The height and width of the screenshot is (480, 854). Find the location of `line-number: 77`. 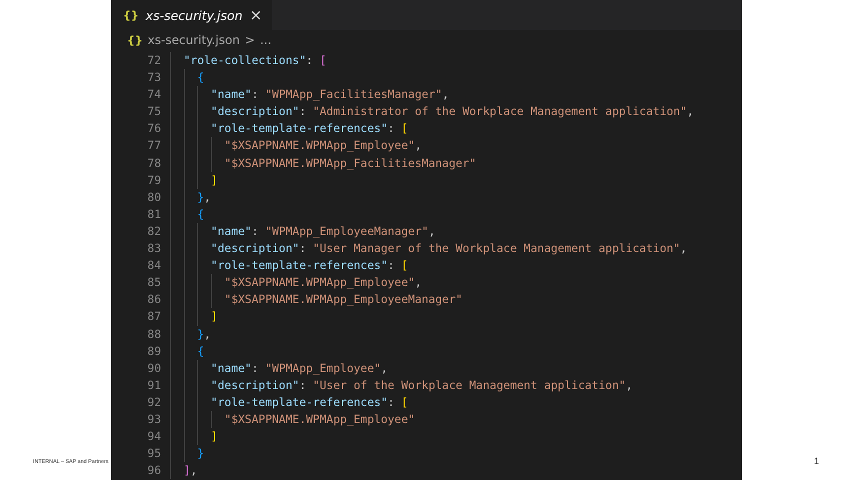

line-number: 77 is located at coordinates (153, 146).